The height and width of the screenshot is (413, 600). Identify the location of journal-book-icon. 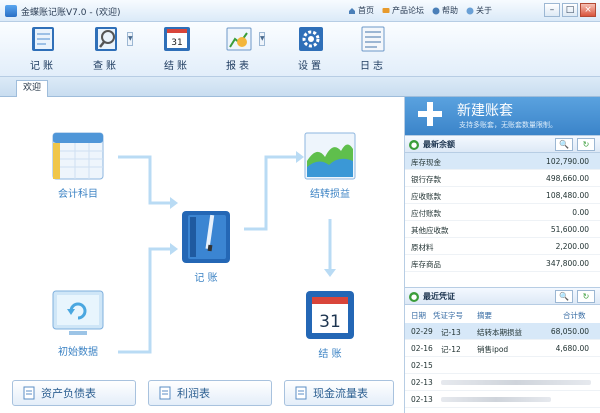
(206, 237).